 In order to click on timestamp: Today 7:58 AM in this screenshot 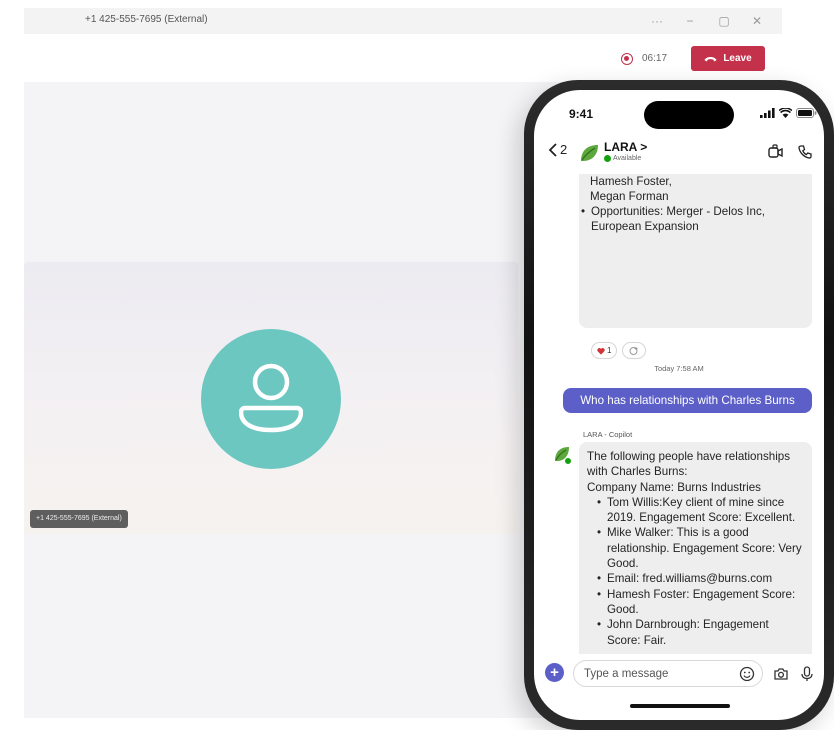, I will do `click(679, 368)`.